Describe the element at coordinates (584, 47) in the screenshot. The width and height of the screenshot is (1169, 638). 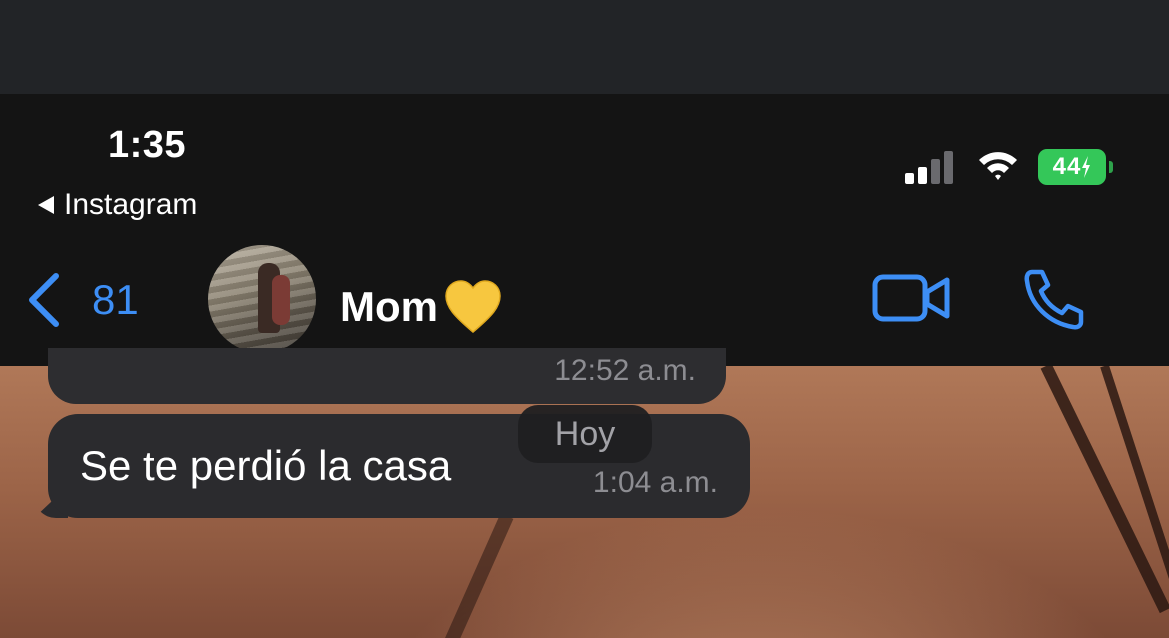
I see `top-band` at that location.